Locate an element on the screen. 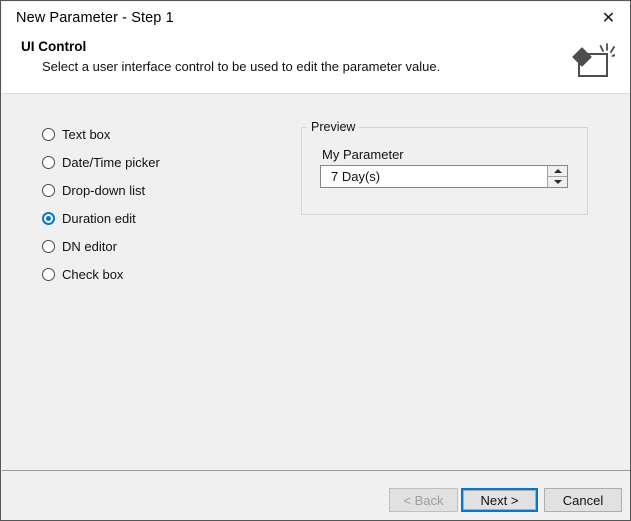 The height and width of the screenshot is (521, 631). close-icon: ✕ is located at coordinates (608, 17).